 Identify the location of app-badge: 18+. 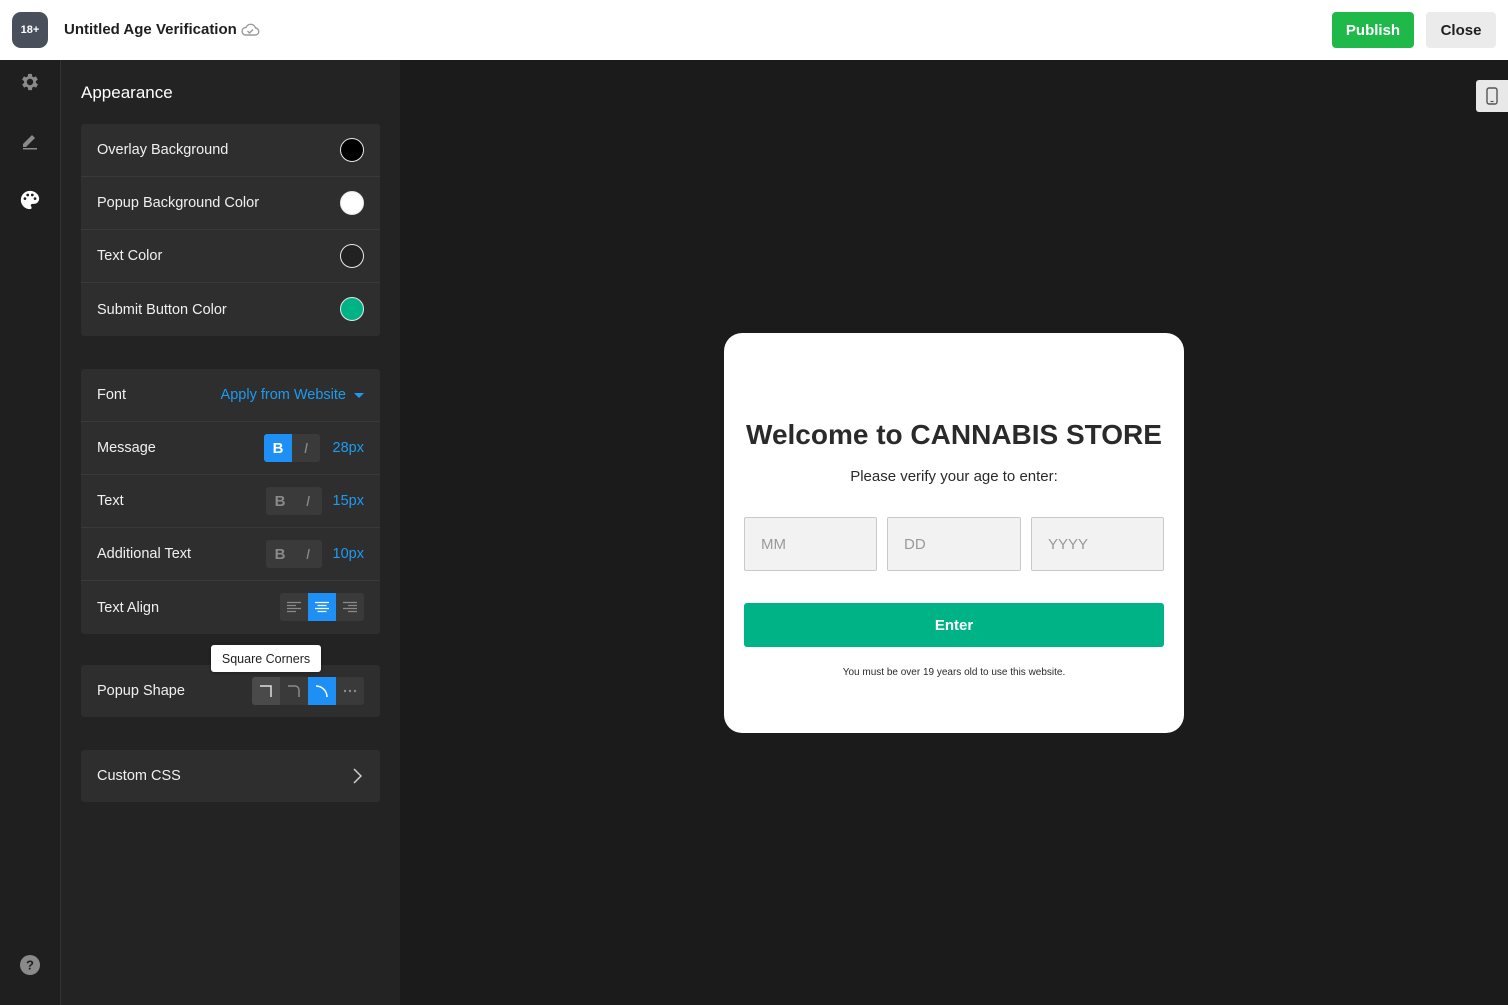
(30, 30).